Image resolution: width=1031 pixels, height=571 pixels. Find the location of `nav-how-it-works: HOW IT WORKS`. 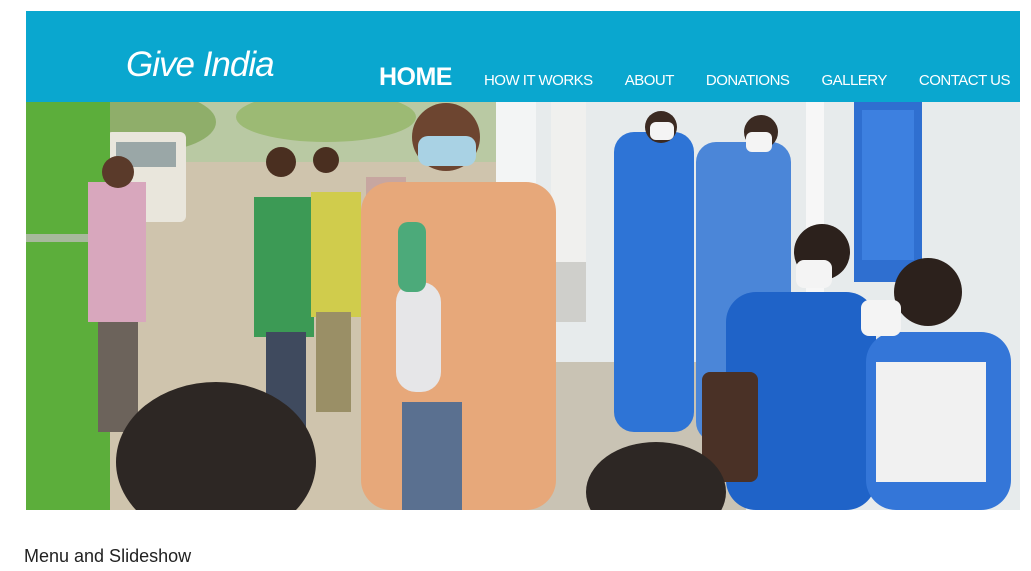

nav-how-it-works: HOW IT WORKS is located at coordinates (538, 80).